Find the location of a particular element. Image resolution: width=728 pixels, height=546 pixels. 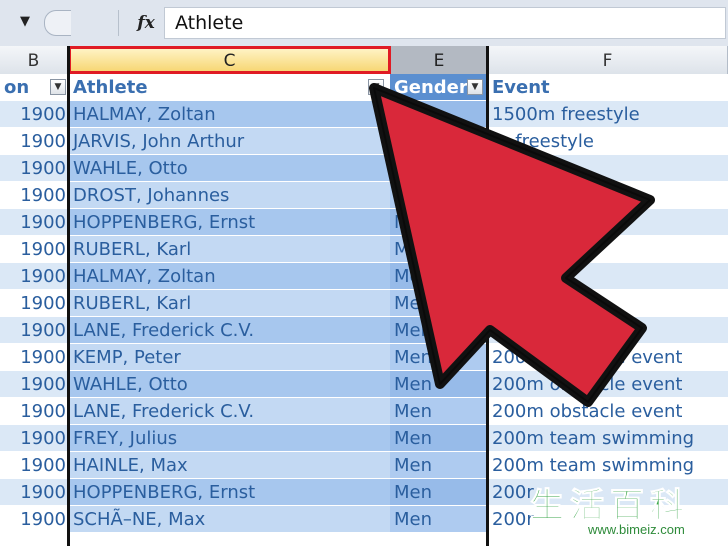

table-row: 1900 FREY, Julius Men 200m team swimming is located at coordinates (364, 438).